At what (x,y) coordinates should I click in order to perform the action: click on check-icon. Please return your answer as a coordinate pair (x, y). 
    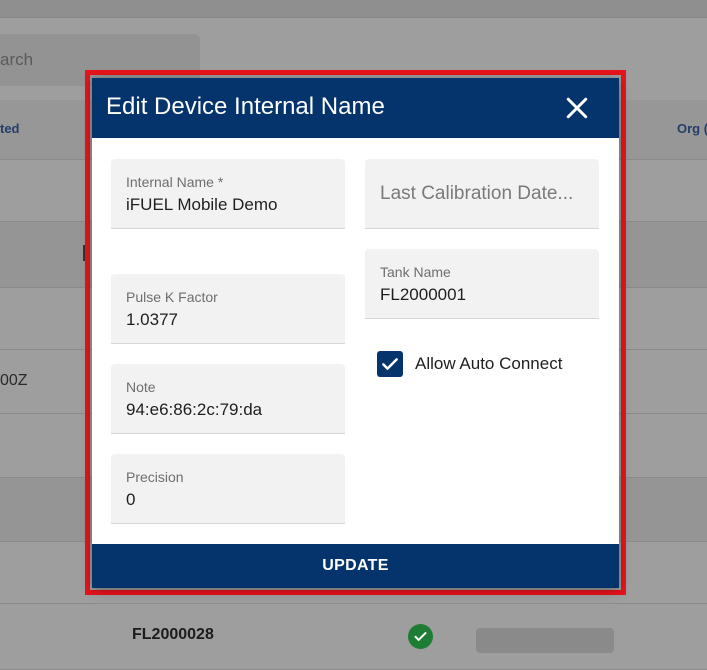
    Looking at the image, I should click on (390, 364).